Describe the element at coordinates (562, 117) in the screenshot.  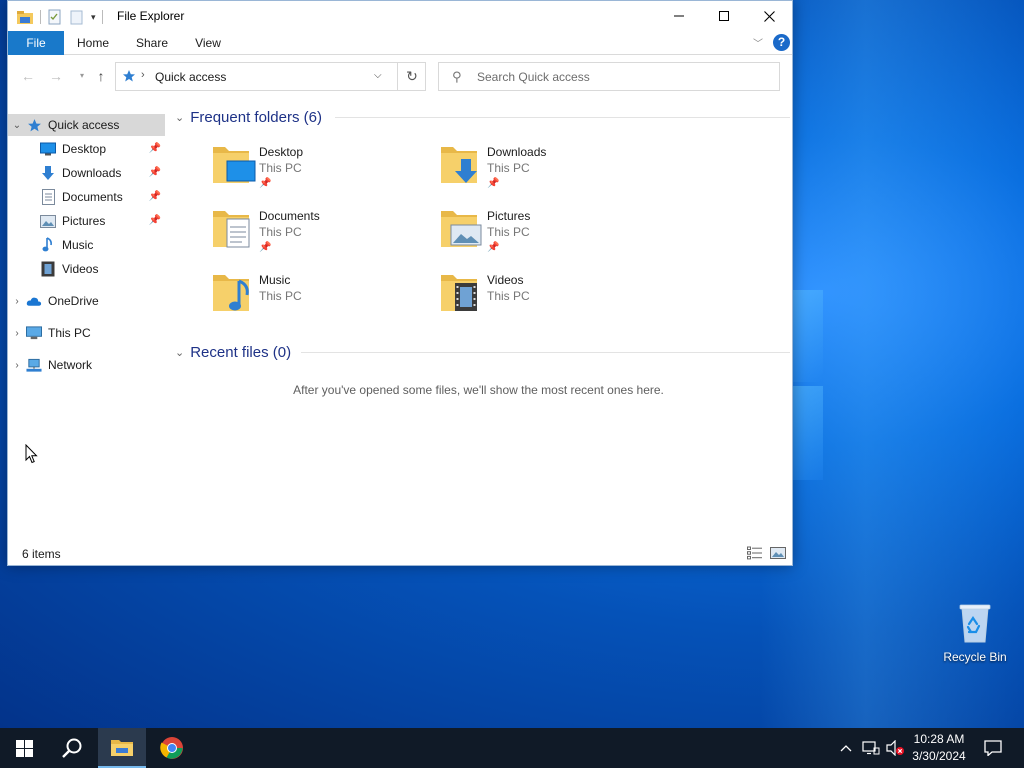
I see `group-divider` at that location.